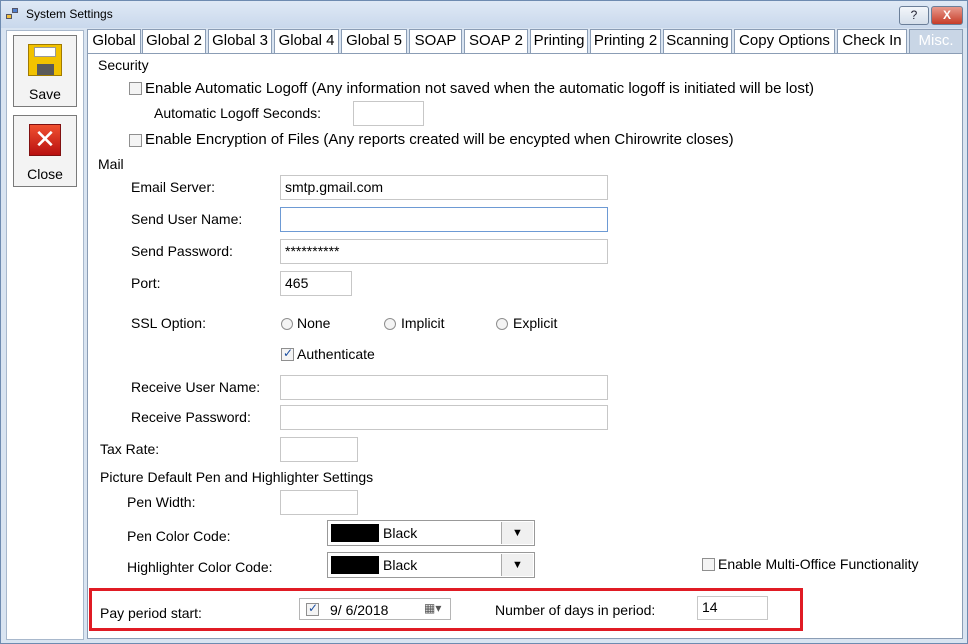 The height and width of the screenshot is (644, 968). What do you see at coordinates (314, 323) in the screenshot?
I see `ssl-none-label: None` at bounding box center [314, 323].